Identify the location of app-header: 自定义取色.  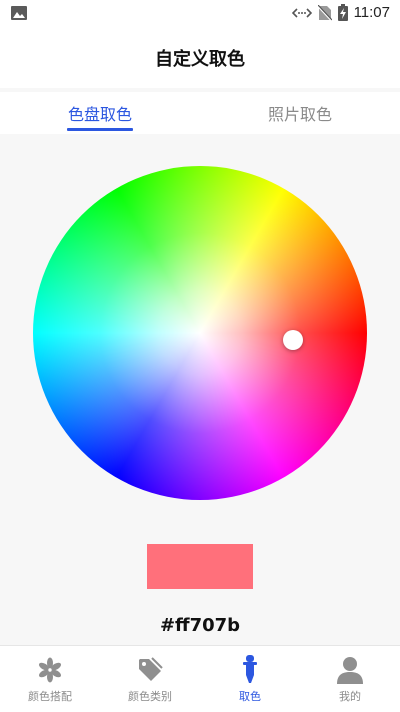
(200, 58).